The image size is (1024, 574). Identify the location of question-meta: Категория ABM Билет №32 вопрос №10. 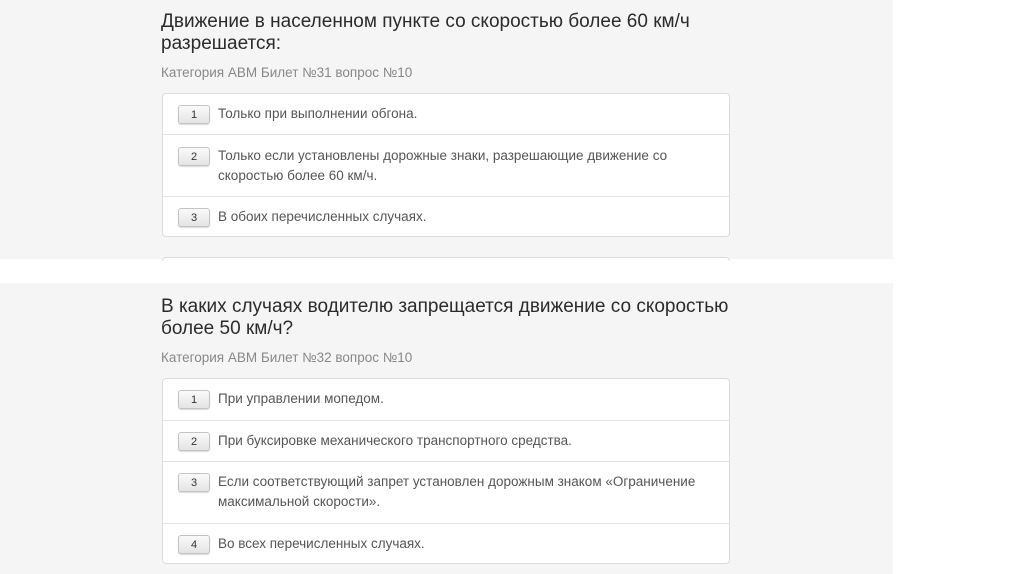
(287, 357).